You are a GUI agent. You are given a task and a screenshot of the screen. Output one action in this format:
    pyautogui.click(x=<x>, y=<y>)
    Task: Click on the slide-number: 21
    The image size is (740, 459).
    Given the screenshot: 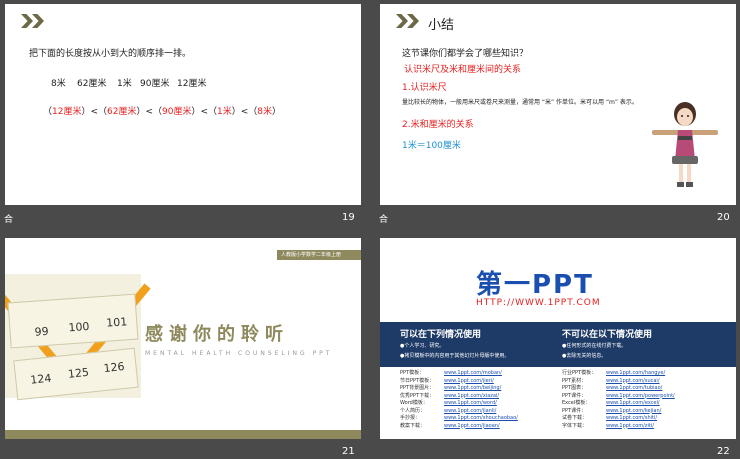 What is the action you would take?
    pyautogui.click(x=348, y=451)
    